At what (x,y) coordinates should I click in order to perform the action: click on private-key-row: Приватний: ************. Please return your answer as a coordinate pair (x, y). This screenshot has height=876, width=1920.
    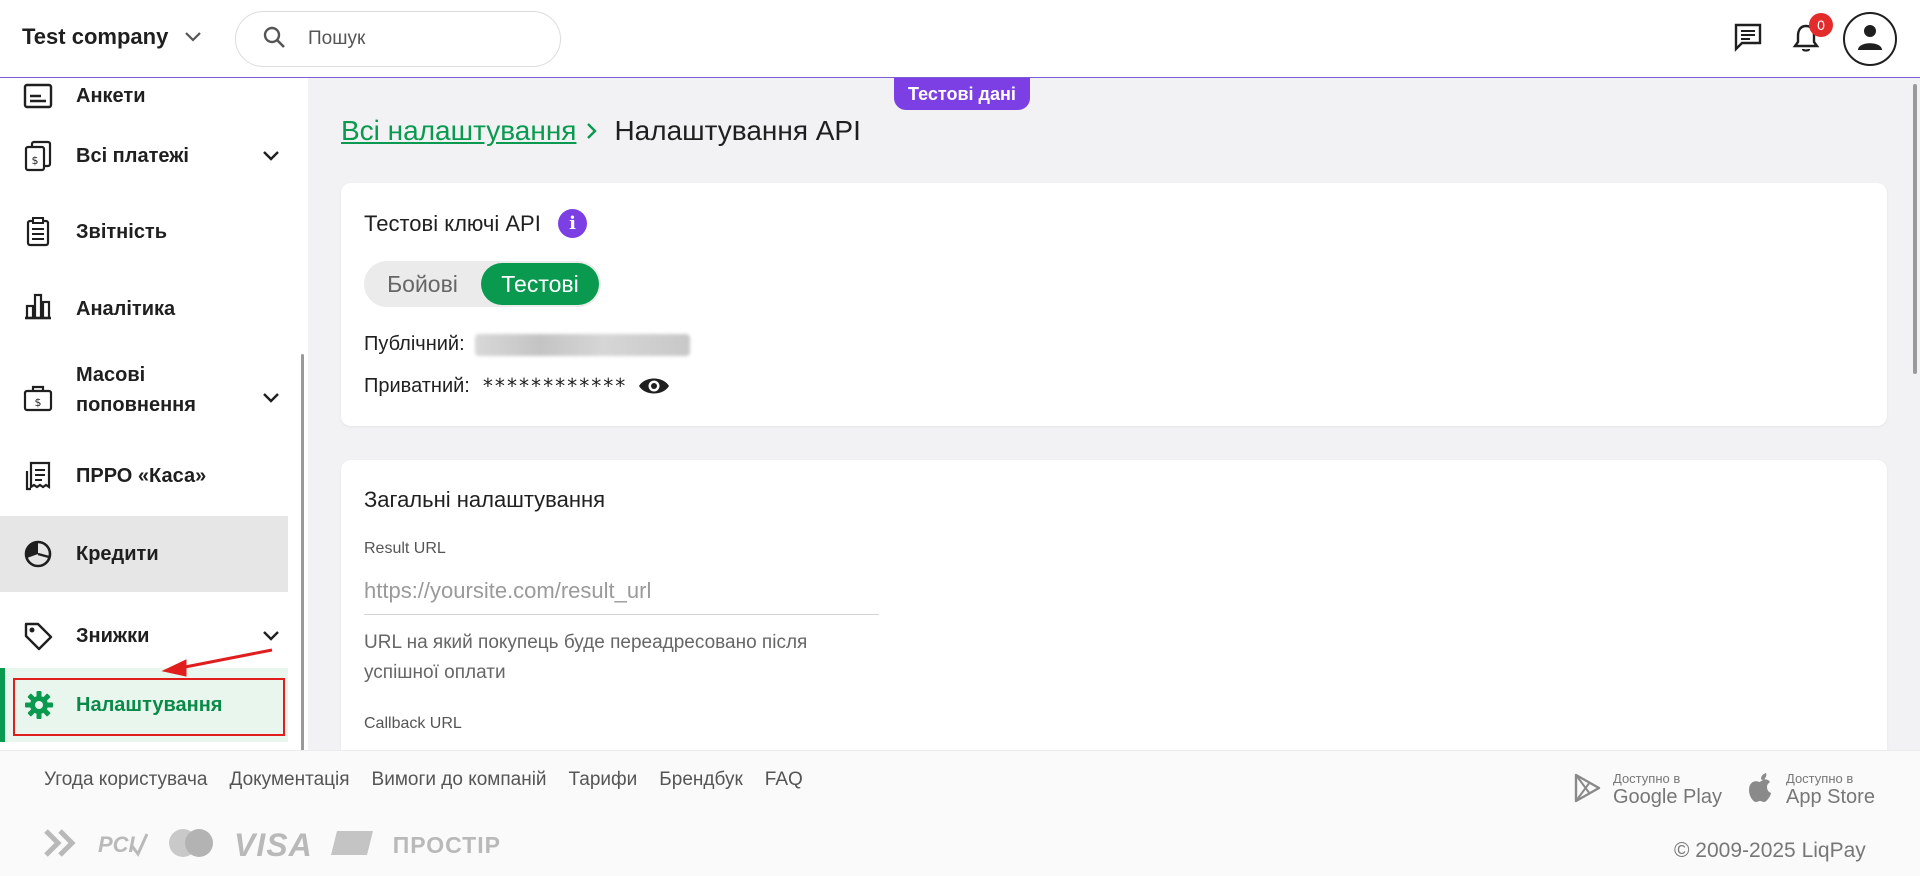
    Looking at the image, I should click on (517, 386).